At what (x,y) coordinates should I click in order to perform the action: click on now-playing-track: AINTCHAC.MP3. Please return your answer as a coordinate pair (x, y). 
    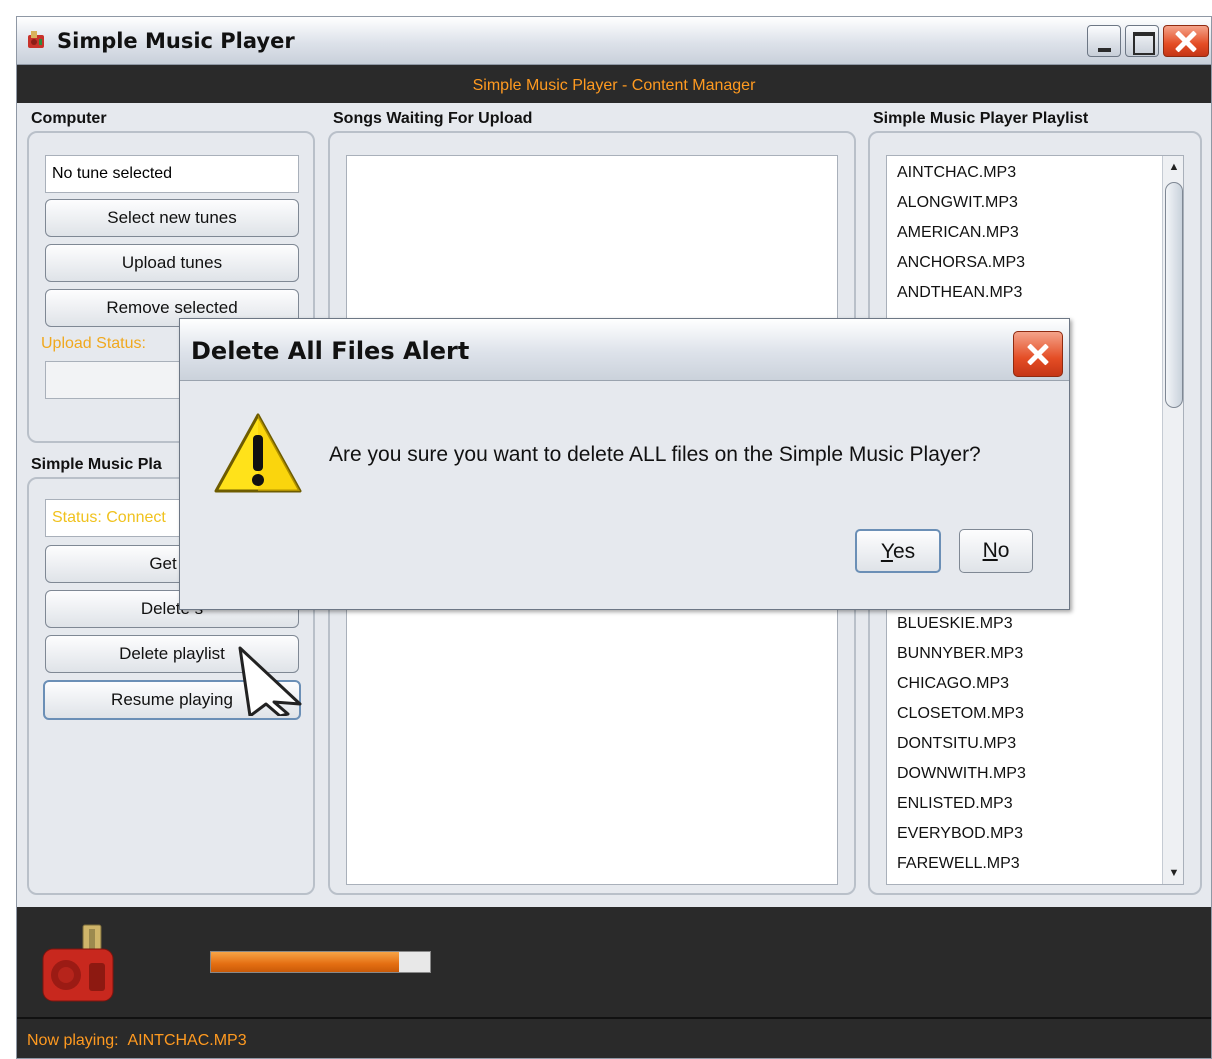
    Looking at the image, I should click on (187, 1040).